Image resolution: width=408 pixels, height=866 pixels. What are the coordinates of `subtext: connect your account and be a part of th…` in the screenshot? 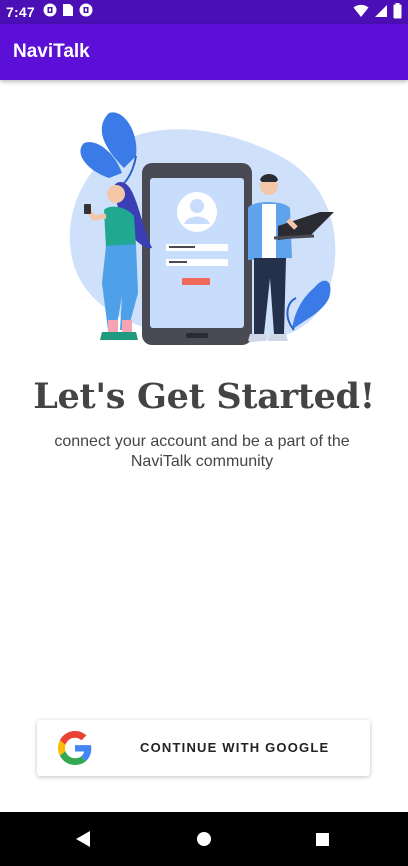 It's located at (202, 451).